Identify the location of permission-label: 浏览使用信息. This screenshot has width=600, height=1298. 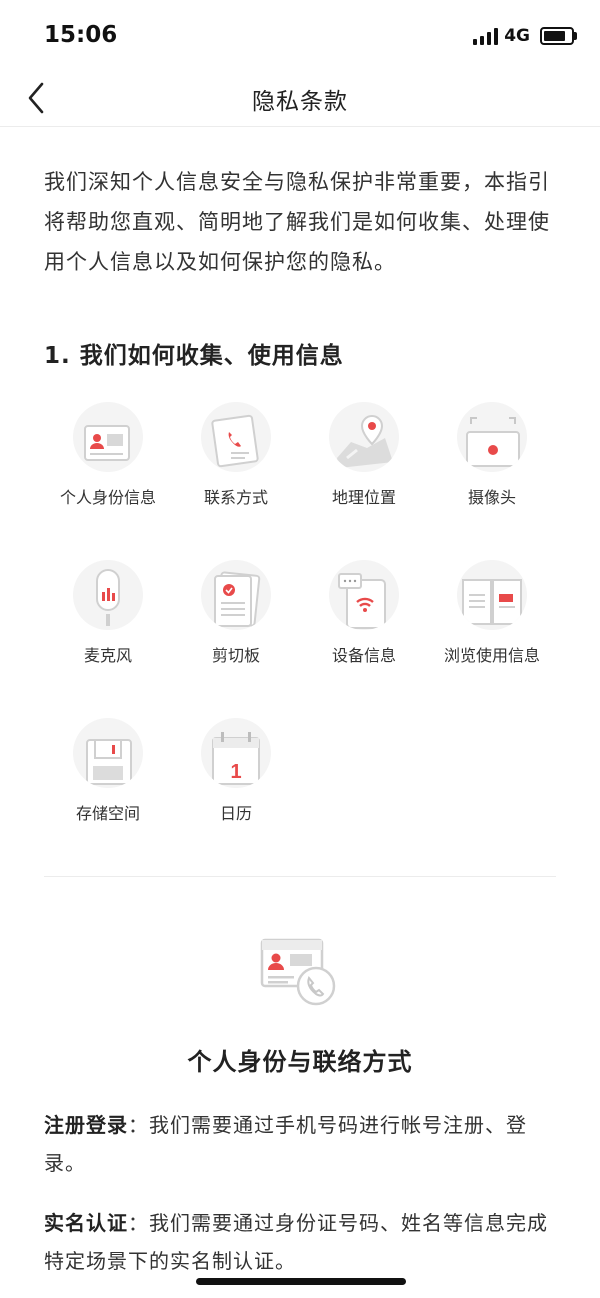
(491, 655).